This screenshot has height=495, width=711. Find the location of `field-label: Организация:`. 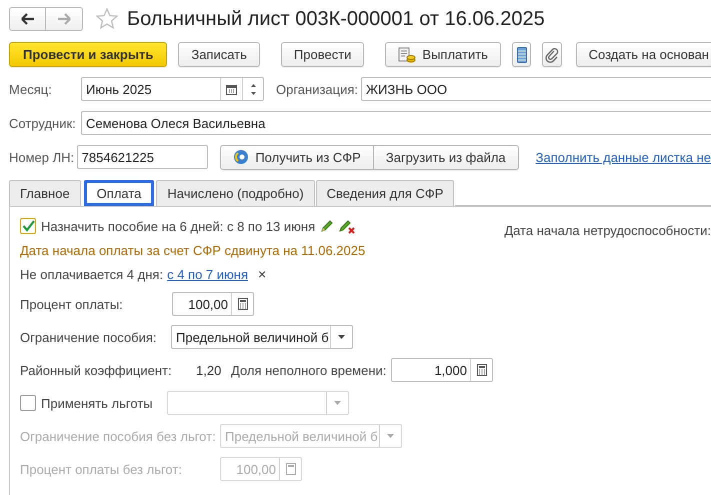

field-label: Организация: is located at coordinates (317, 89).